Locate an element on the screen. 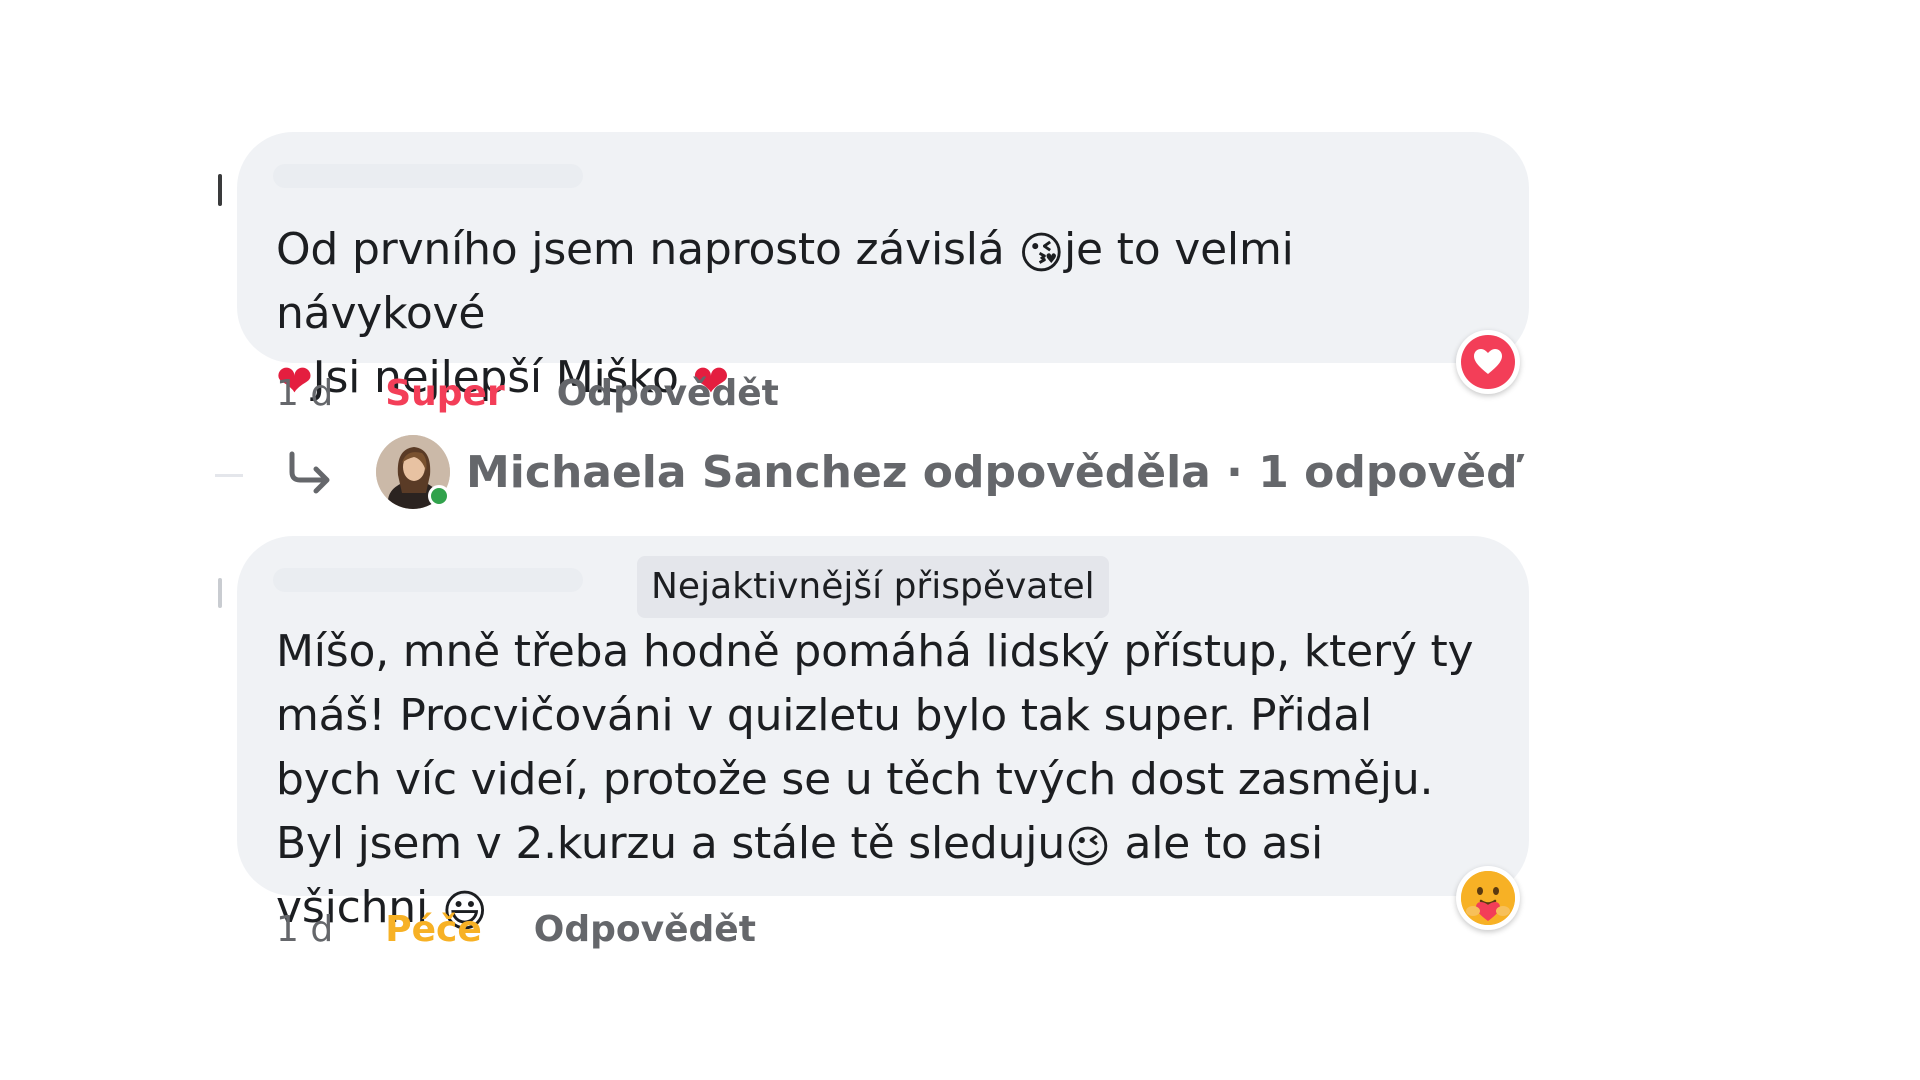 The width and height of the screenshot is (1920, 1080). thread-connector is located at coordinates (229, 475).